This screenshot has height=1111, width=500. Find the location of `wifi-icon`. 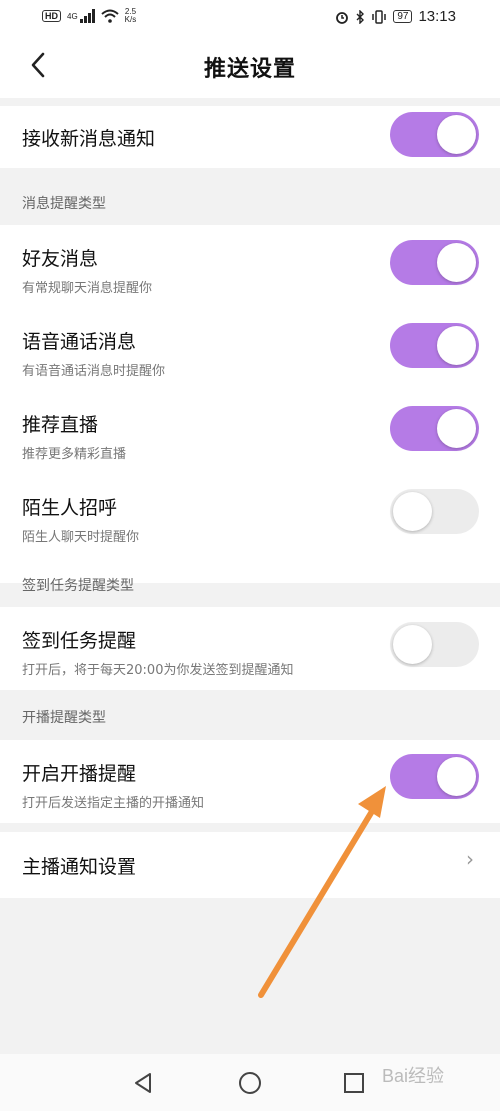

wifi-icon is located at coordinates (110, 16).